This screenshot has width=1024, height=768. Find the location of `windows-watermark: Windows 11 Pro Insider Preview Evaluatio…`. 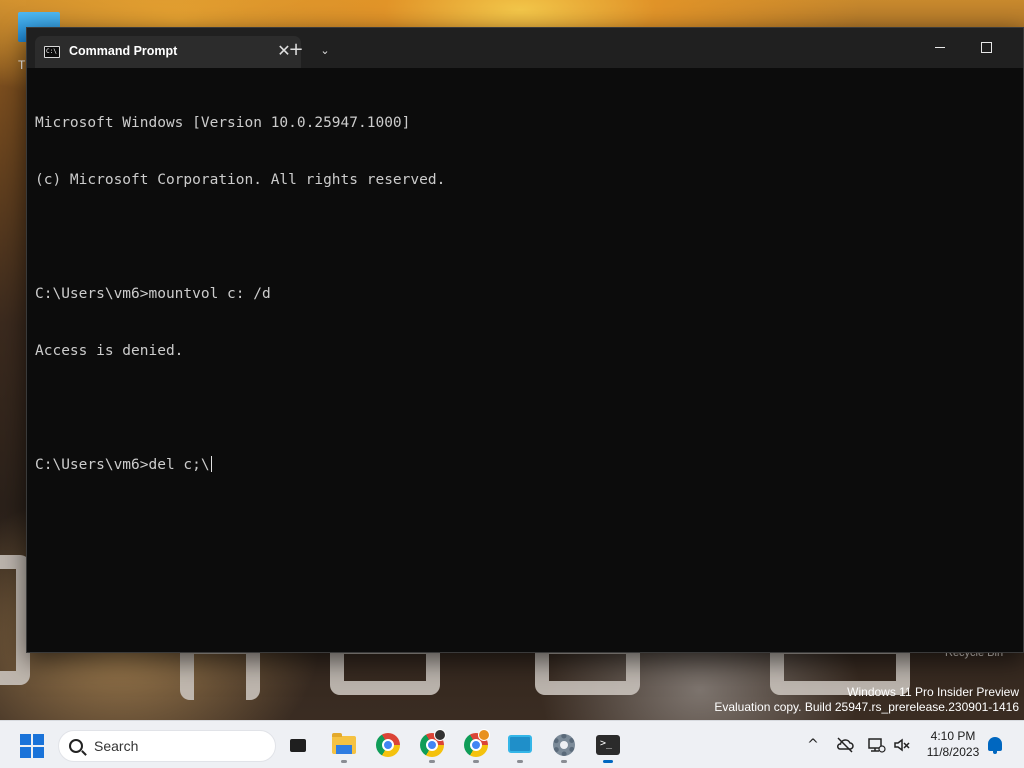

windows-watermark: Windows 11 Pro Insider Preview Evaluatio… is located at coordinates (866, 700).